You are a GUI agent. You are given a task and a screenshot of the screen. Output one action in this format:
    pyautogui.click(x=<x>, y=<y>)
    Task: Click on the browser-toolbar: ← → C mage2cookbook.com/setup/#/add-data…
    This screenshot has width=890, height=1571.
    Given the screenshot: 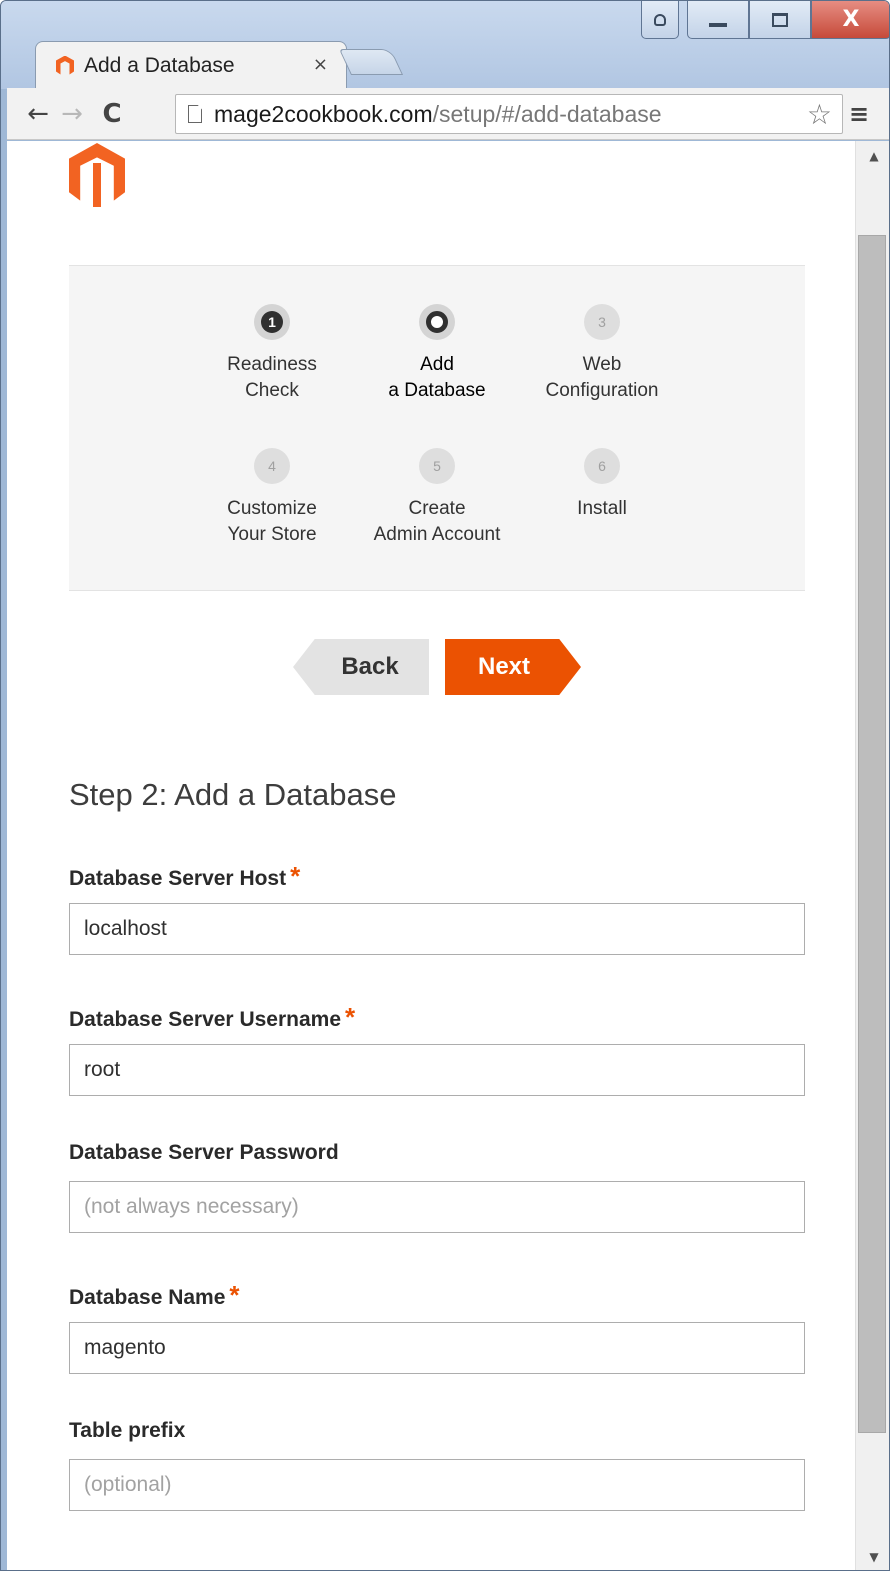 What is the action you would take?
    pyautogui.click(x=448, y=114)
    